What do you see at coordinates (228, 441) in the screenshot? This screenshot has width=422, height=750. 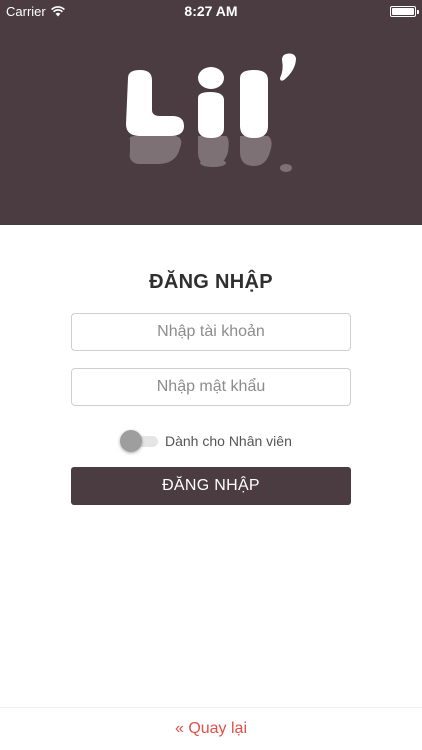 I see `staff-toggle-label: Dành cho Nhân viên` at bounding box center [228, 441].